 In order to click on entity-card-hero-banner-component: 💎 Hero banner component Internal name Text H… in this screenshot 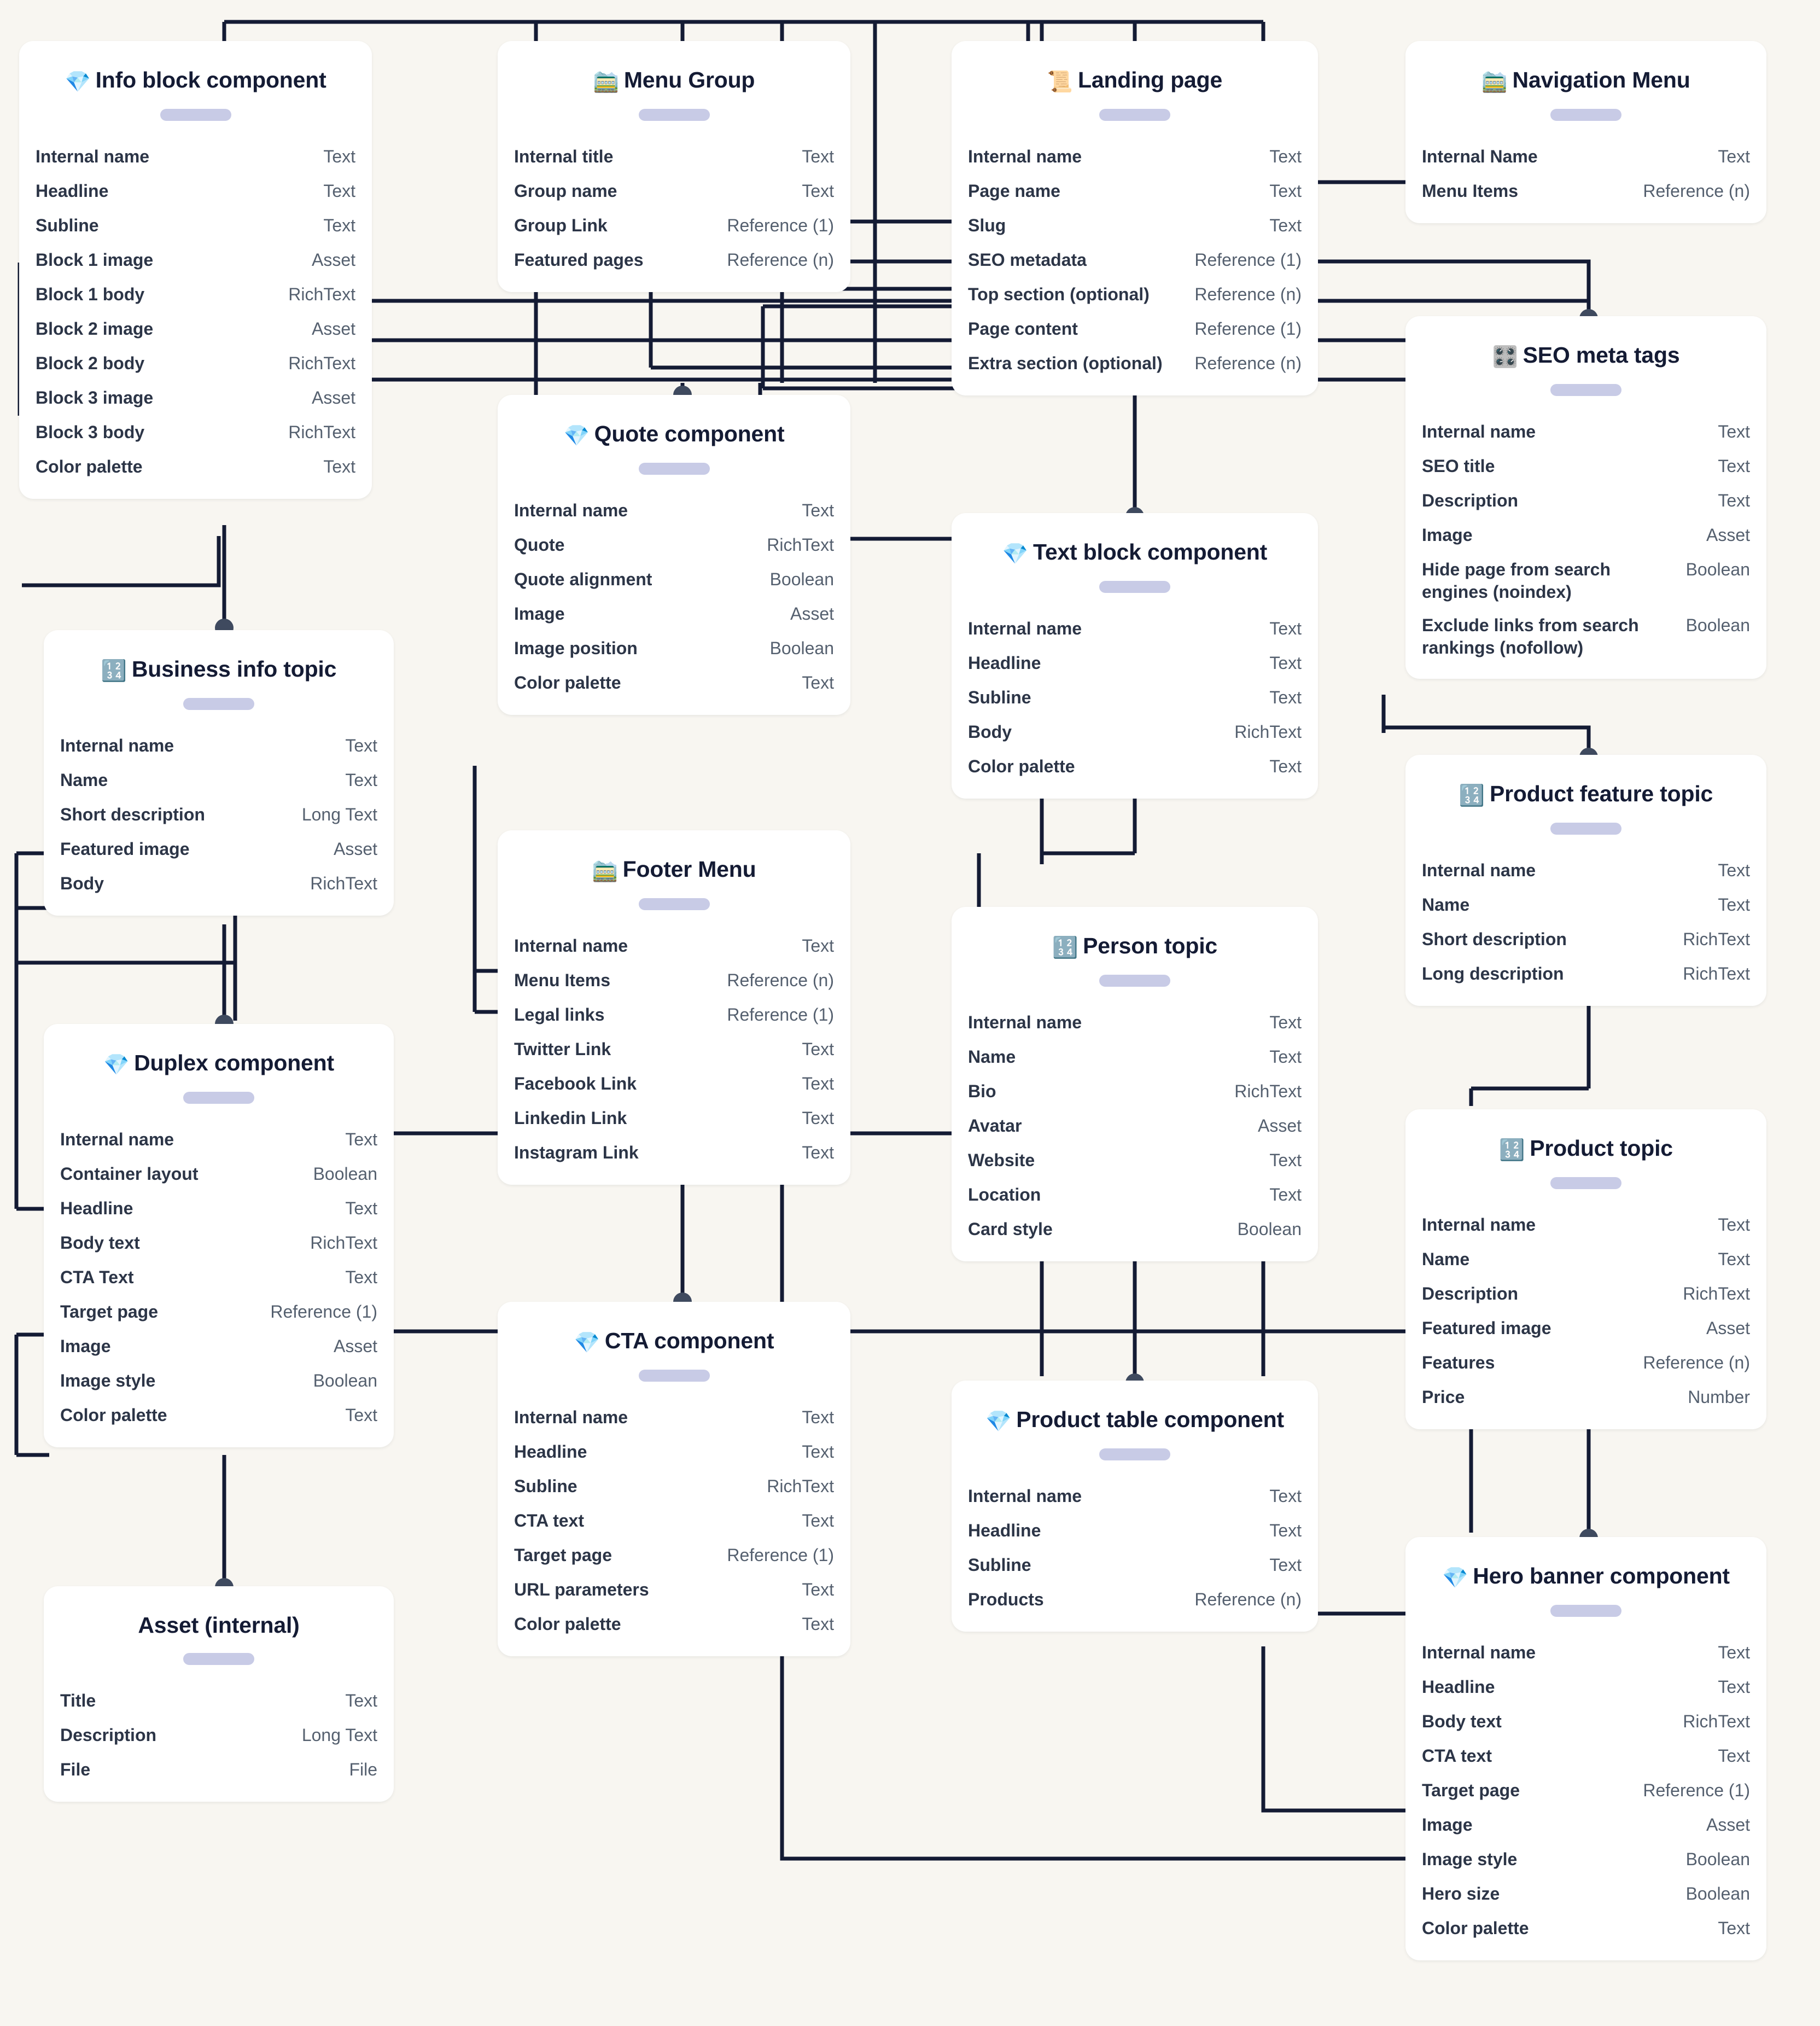, I will do `click(1585, 1749)`.